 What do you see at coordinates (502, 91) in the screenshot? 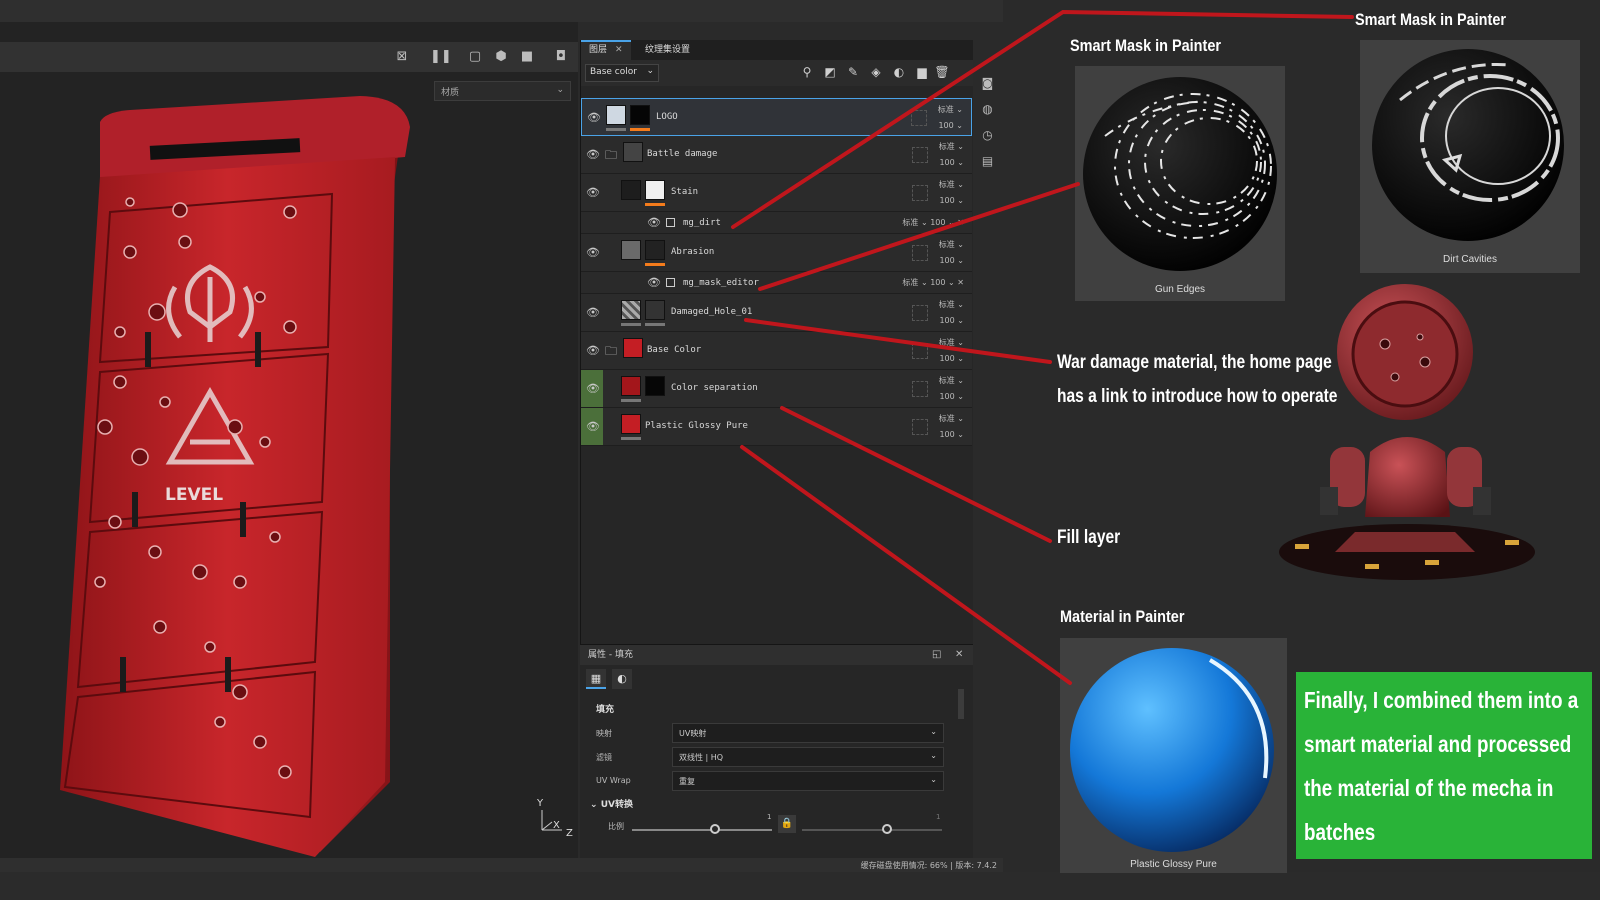
I see `material-select: 材质 ⌄` at bounding box center [502, 91].